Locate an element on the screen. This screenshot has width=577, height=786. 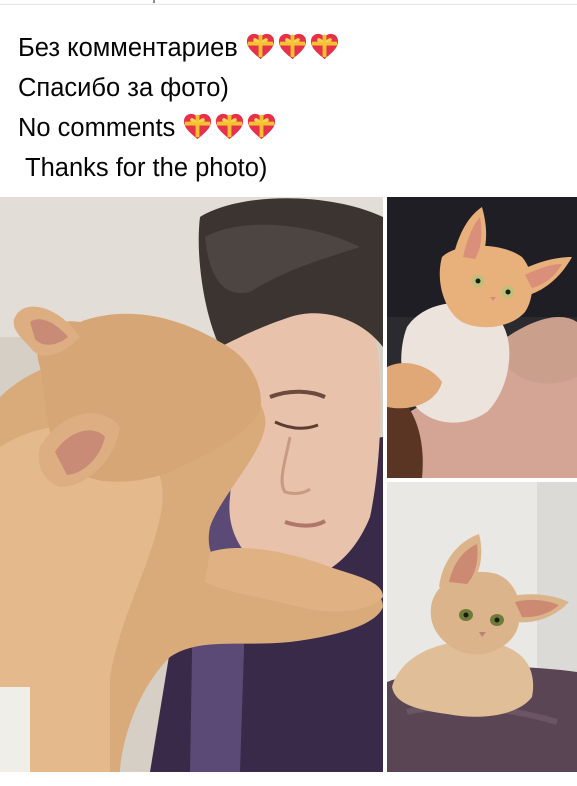
post-line-text: Без комментариев is located at coordinates (128, 48).